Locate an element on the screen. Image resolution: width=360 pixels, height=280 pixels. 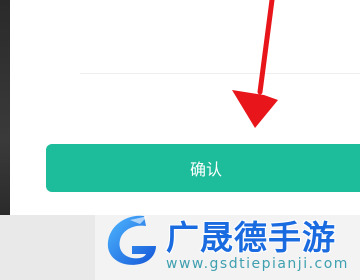
watermark-logo-icon is located at coordinates (131, 240).